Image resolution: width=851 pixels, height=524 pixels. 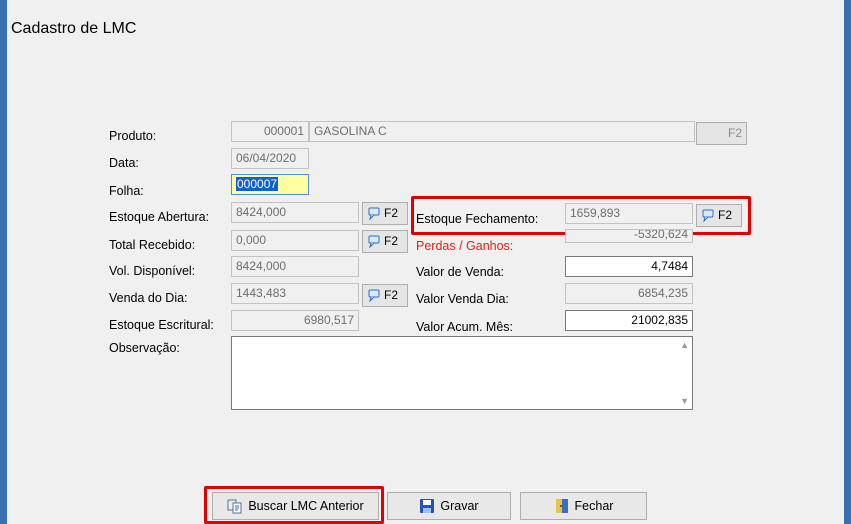 What do you see at coordinates (459, 506) in the screenshot?
I see `gravar-label: Gravar` at bounding box center [459, 506].